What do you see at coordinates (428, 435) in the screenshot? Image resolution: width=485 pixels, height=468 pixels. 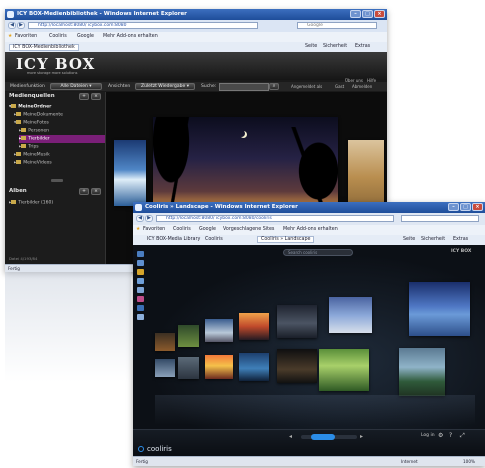 I see `login-link: Log in` at bounding box center [428, 435].